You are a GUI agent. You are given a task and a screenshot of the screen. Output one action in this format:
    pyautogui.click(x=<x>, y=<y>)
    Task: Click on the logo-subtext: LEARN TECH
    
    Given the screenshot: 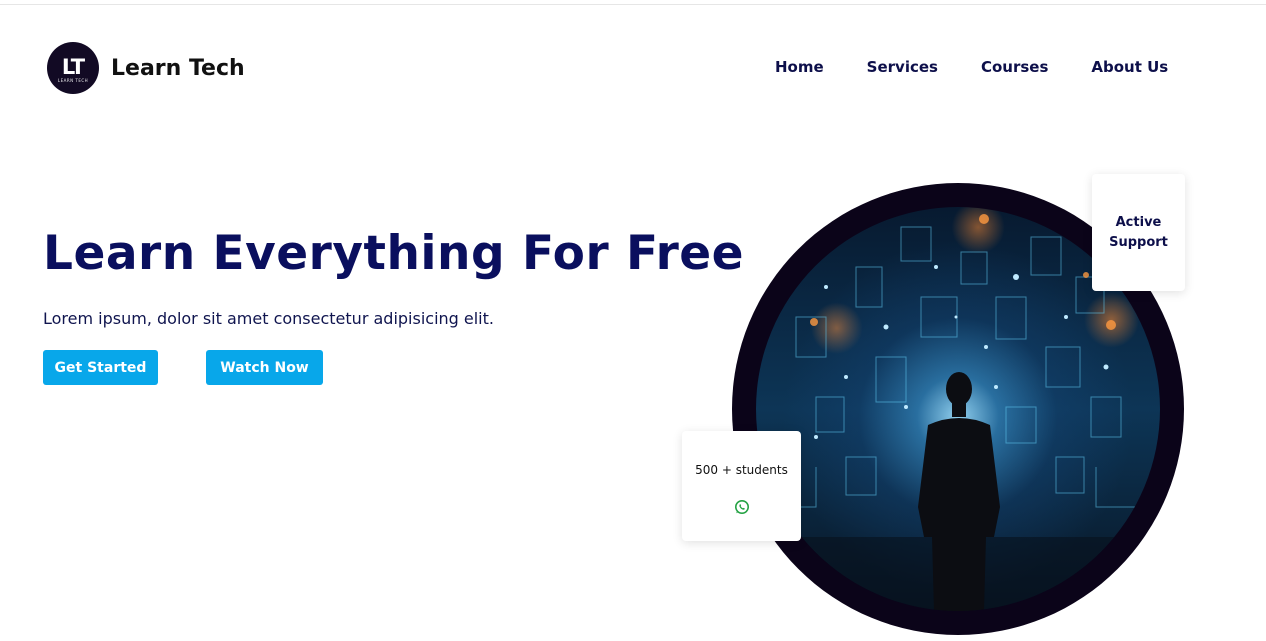 What is the action you would take?
    pyautogui.click(x=73, y=80)
    